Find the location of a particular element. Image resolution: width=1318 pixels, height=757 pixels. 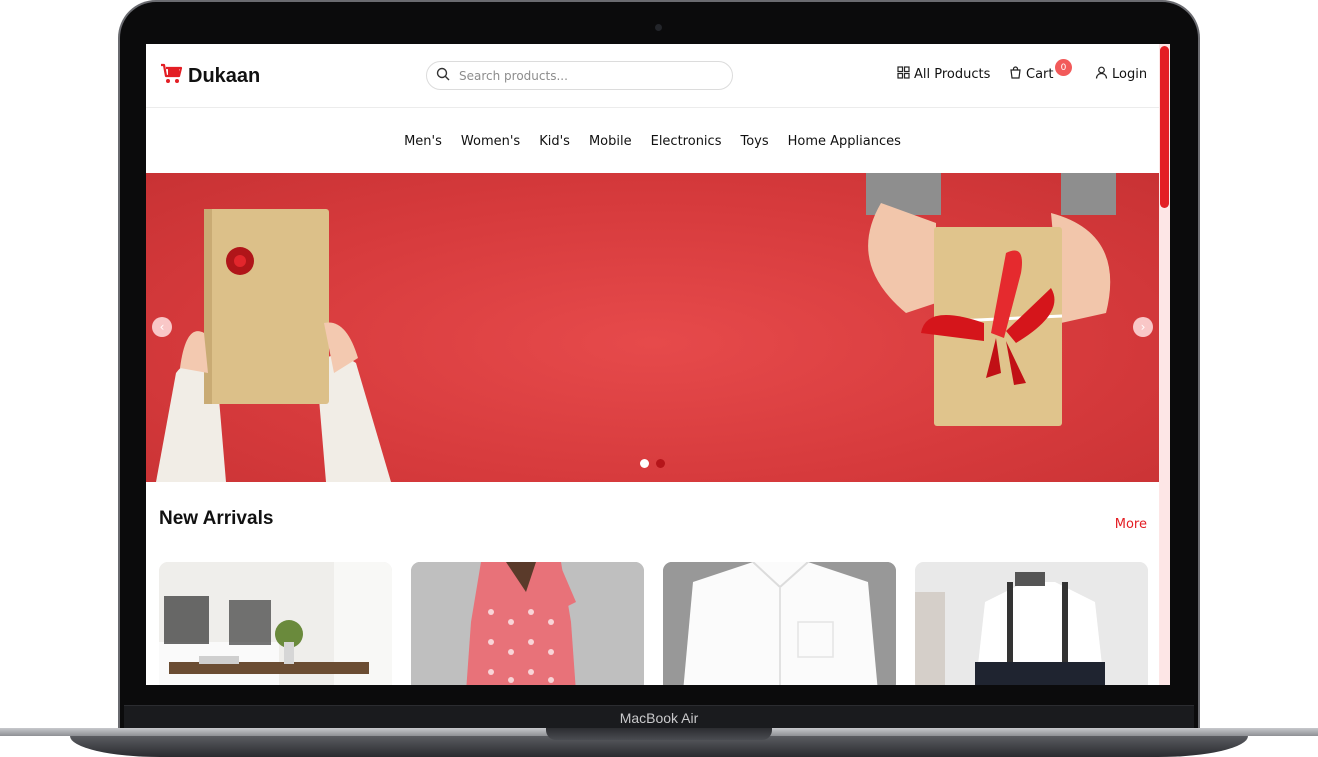

carousel-prev-button: ‹ is located at coordinates (162, 327).